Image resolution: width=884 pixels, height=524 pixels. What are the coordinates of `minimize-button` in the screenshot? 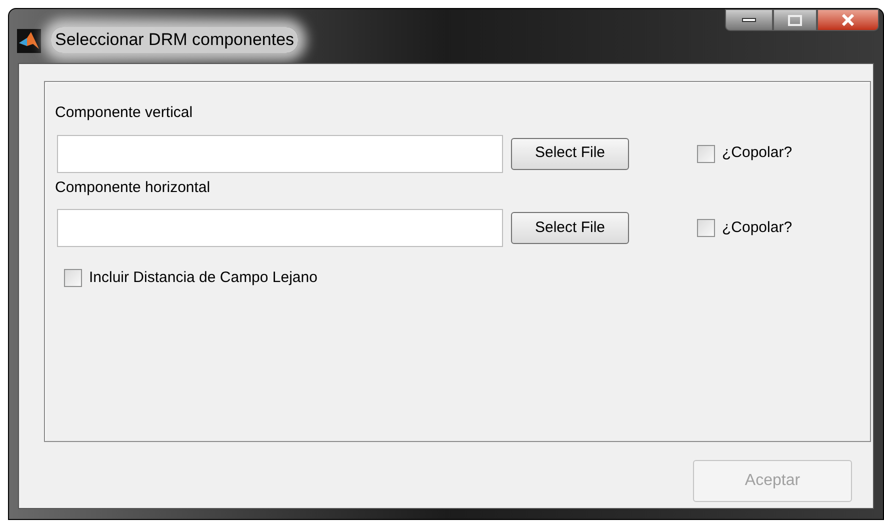 It's located at (749, 20).